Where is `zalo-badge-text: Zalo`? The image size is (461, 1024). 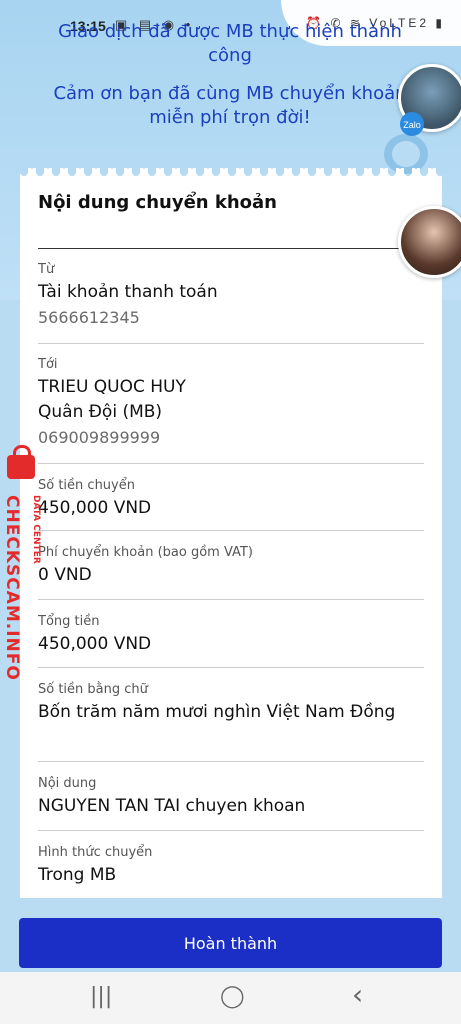
zalo-badge-text: Zalo is located at coordinates (412, 125).